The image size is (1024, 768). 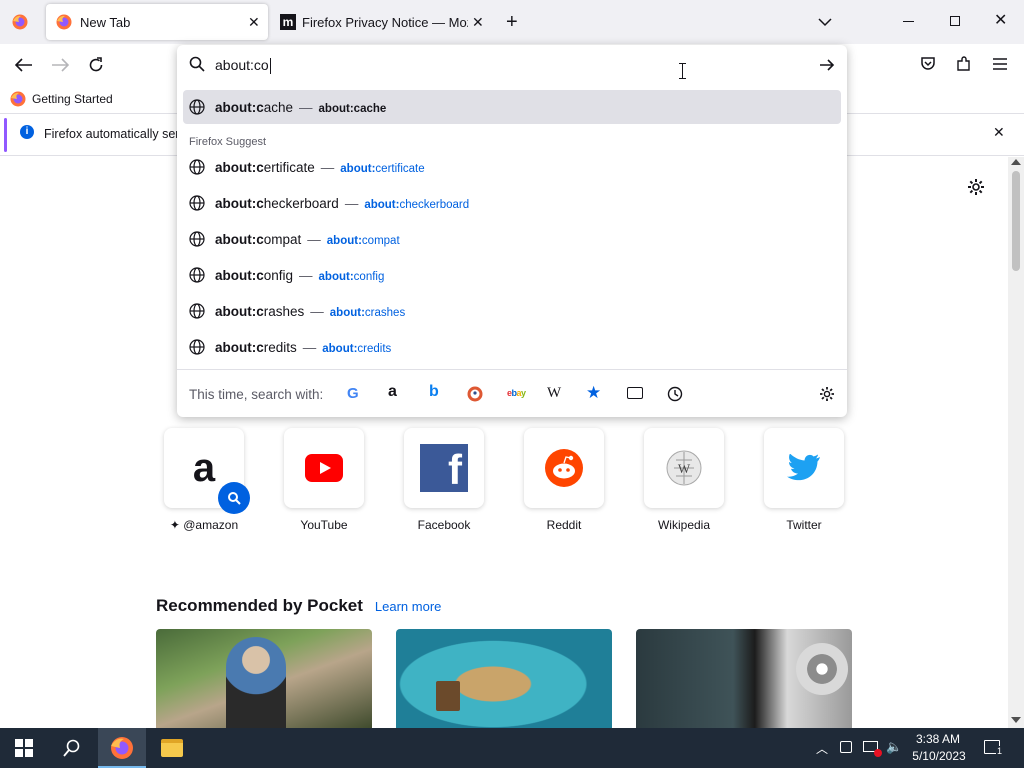 I want to click on suggestion-row: about:checkerboard — about:checkerboard, so click(x=512, y=203).